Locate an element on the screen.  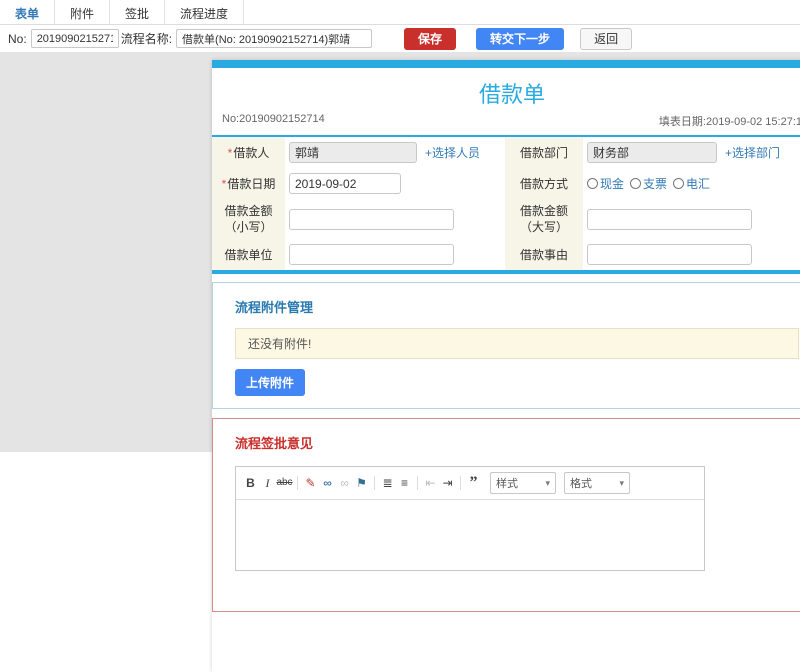
format-dropdown: 格式 ▾ is located at coordinates (597, 483).